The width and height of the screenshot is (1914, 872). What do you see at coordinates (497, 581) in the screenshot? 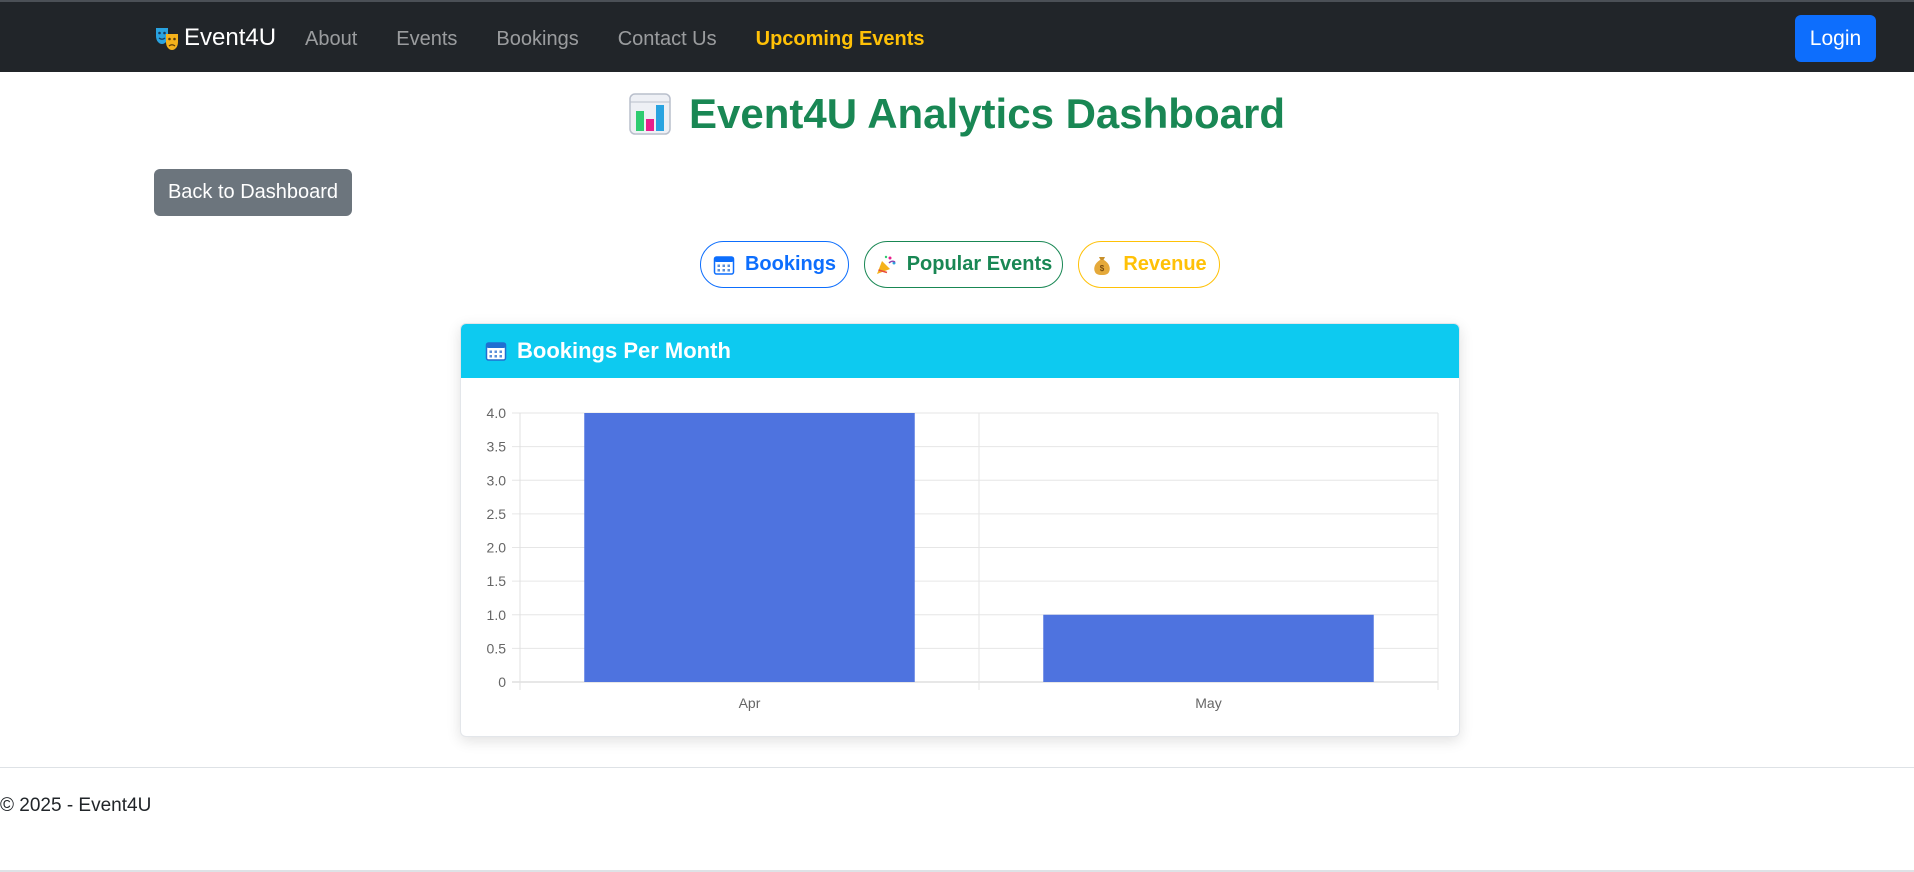
I see `y-tick-label: 1.5` at bounding box center [497, 581].